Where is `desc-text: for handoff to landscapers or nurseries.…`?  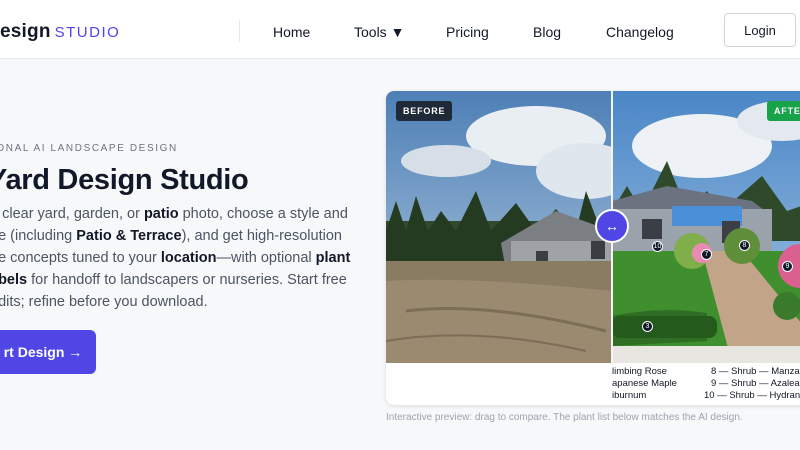 desc-text: for handoff to landscapers or nurseries.… is located at coordinates (187, 280).